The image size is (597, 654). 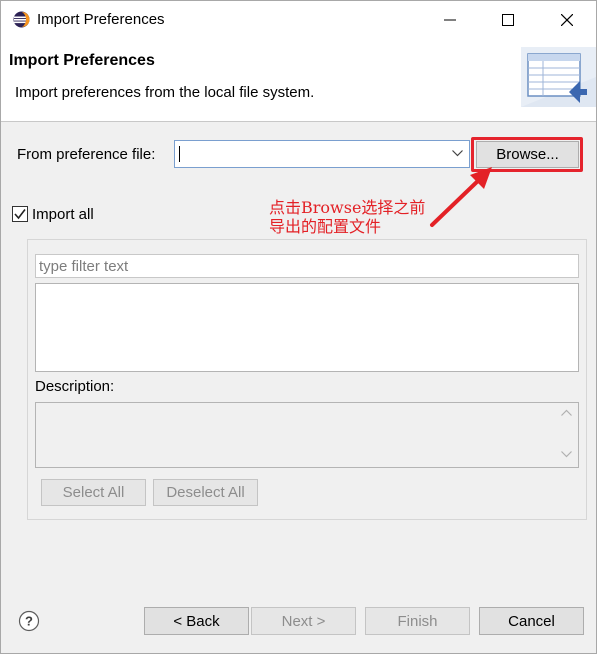 I want to click on annotation-text: 点击Browse选择之前 导出的配置文件, so click(x=347, y=217).